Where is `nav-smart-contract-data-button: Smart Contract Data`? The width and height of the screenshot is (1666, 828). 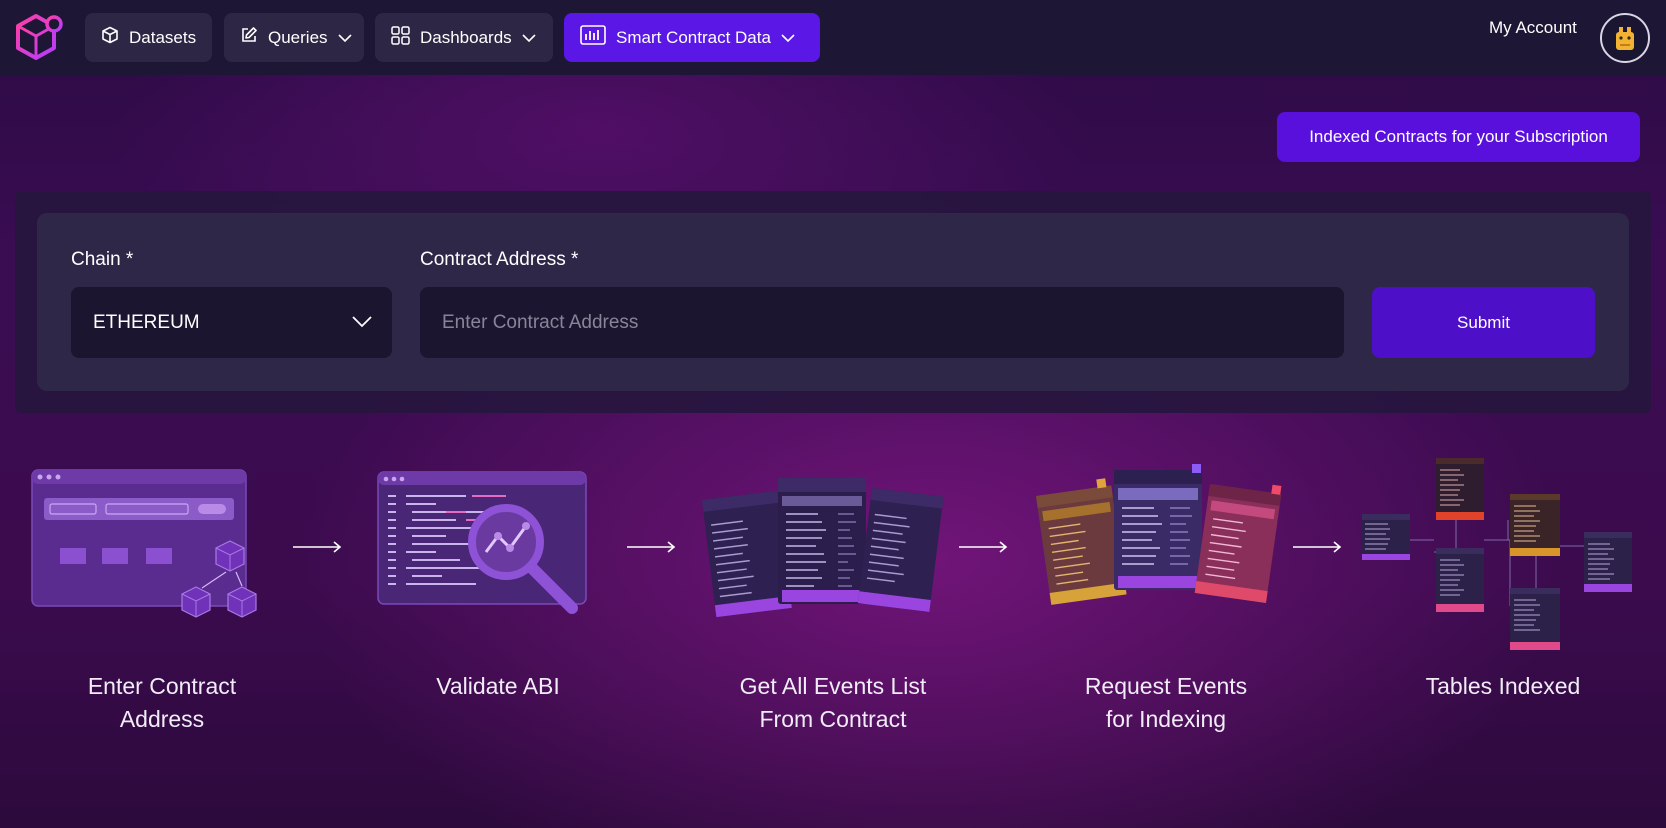 nav-smart-contract-data-button: Smart Contract Data is located at coordinates (692, 37).